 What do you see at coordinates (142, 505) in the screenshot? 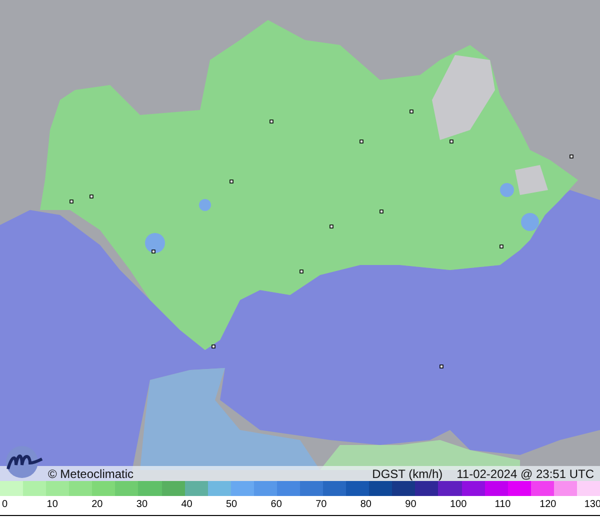
I see `scale-label: 30` at bounding box center [142, 505].